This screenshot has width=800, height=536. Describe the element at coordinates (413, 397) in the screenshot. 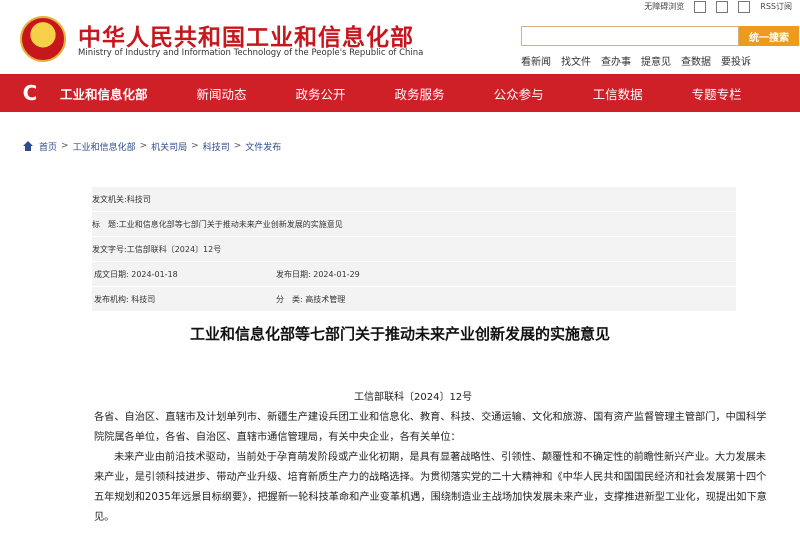

I see `article-doc-number: 工信部联科〔2024〕12号` at that location.